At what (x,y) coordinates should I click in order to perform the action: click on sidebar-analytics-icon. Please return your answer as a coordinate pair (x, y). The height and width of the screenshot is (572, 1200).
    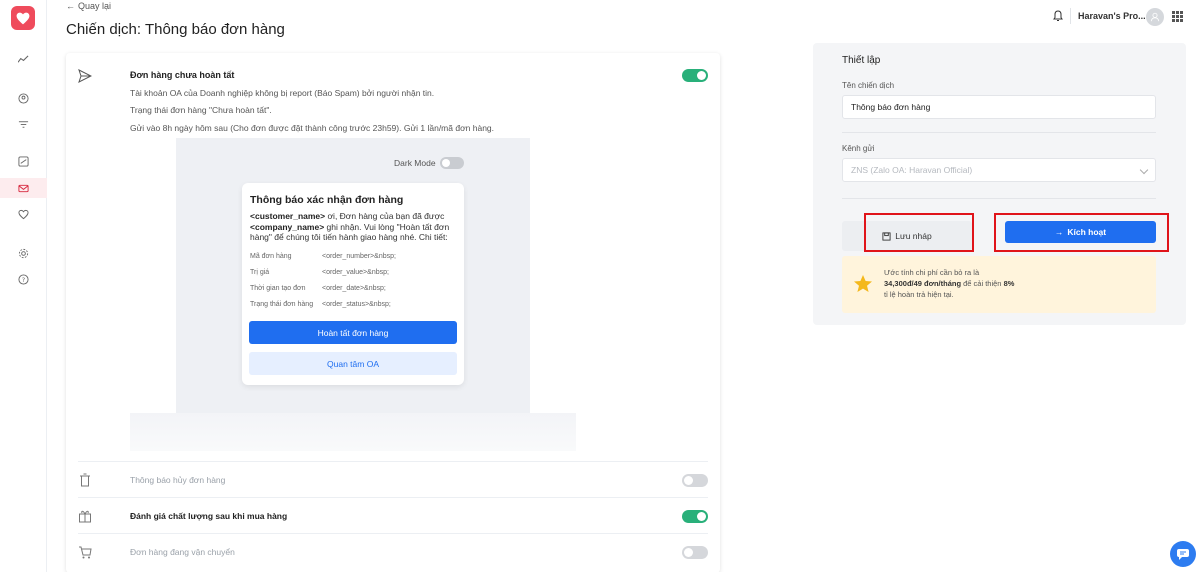
    Looking at the image, I should click on (23, 59).